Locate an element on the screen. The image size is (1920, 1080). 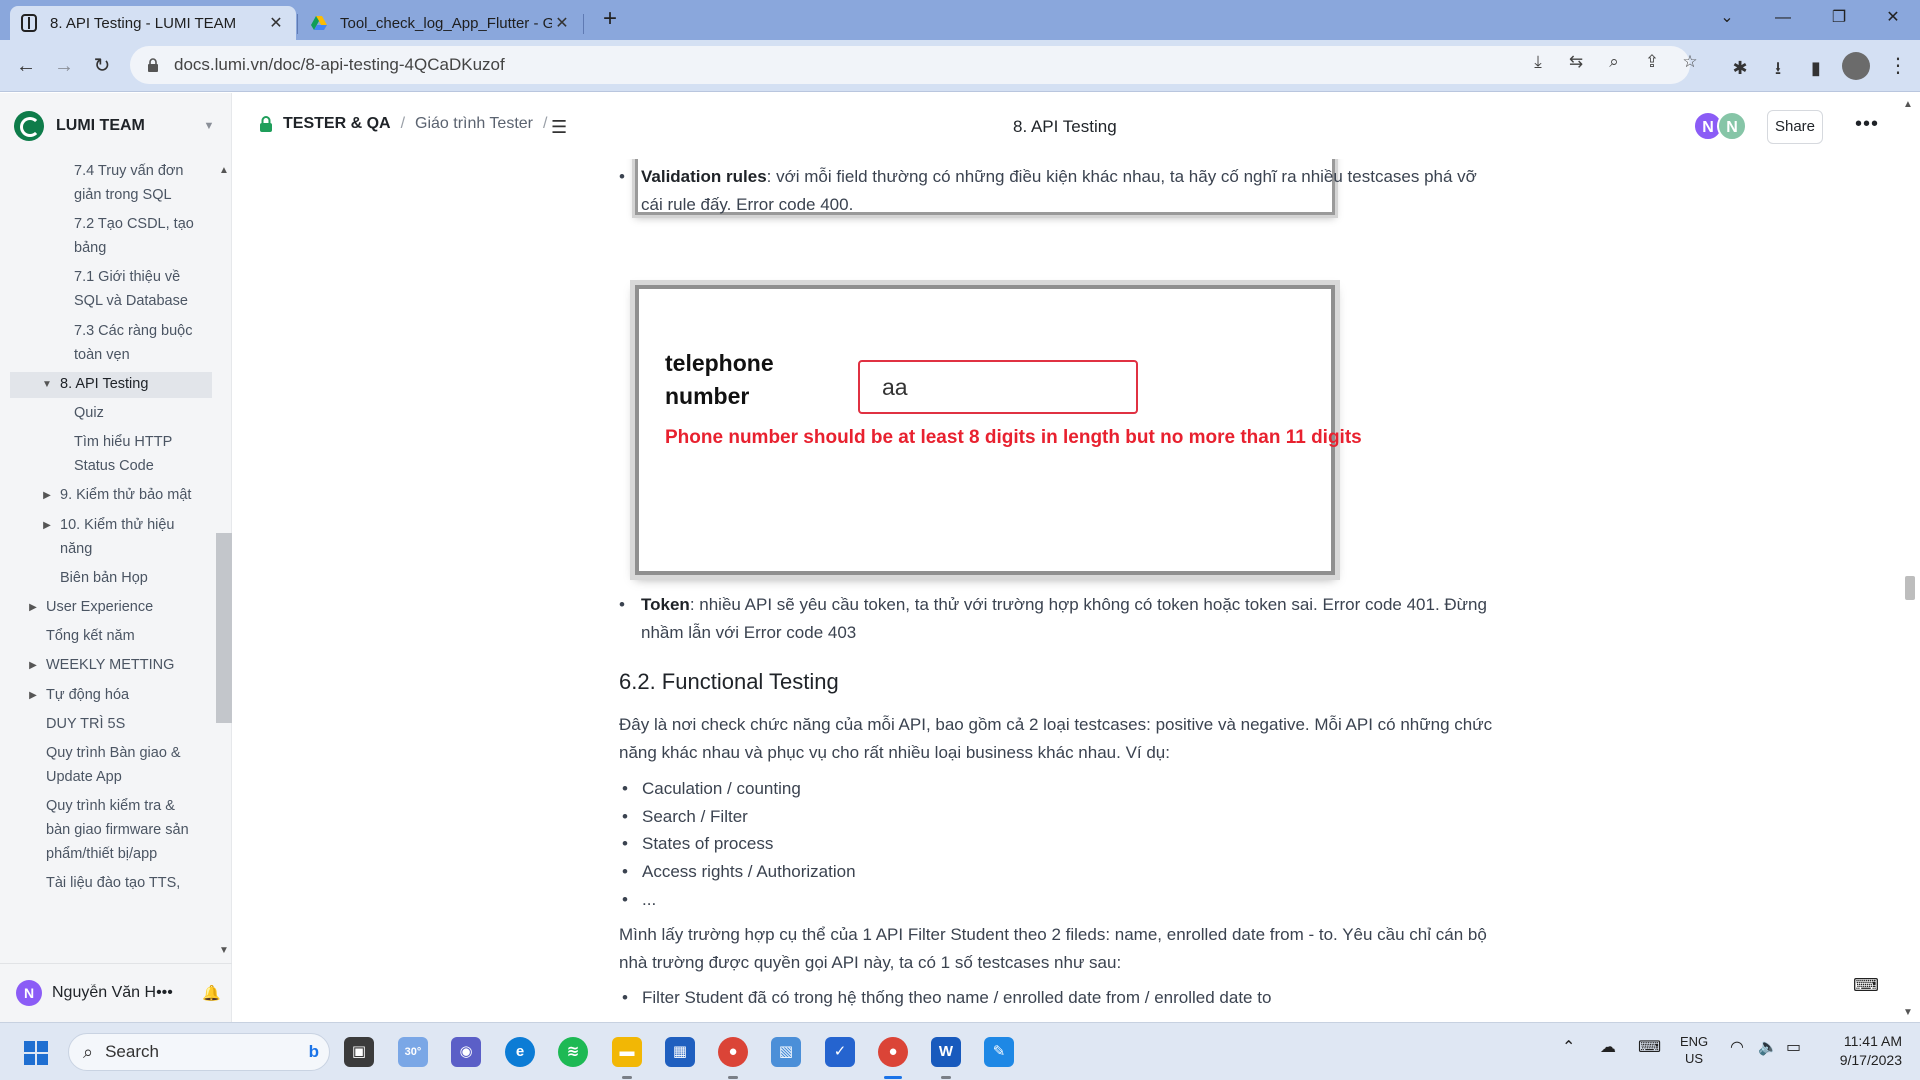
tab-search-icon: ⌄ is located at coordinates (1727, 18).